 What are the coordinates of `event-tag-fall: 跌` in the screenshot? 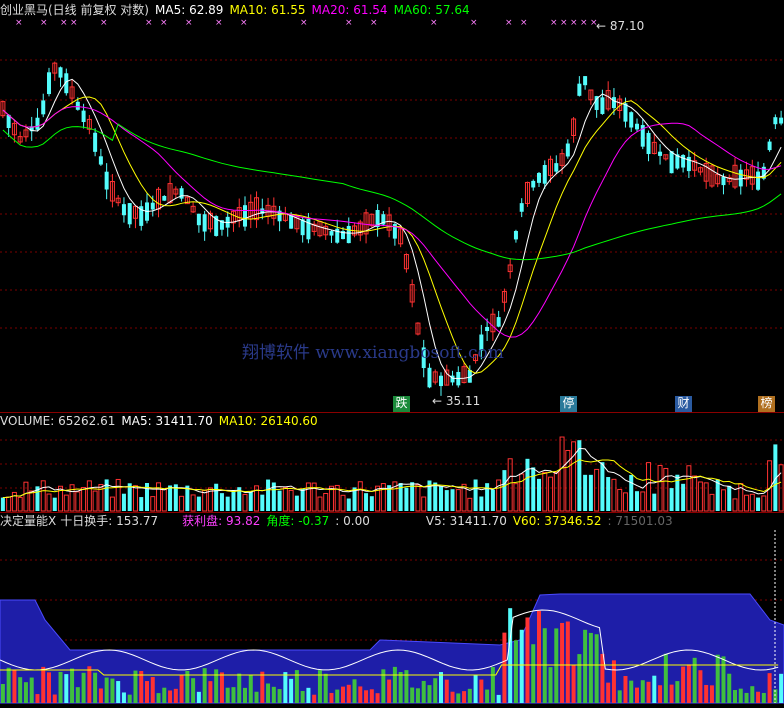 It's located at (401, 404).